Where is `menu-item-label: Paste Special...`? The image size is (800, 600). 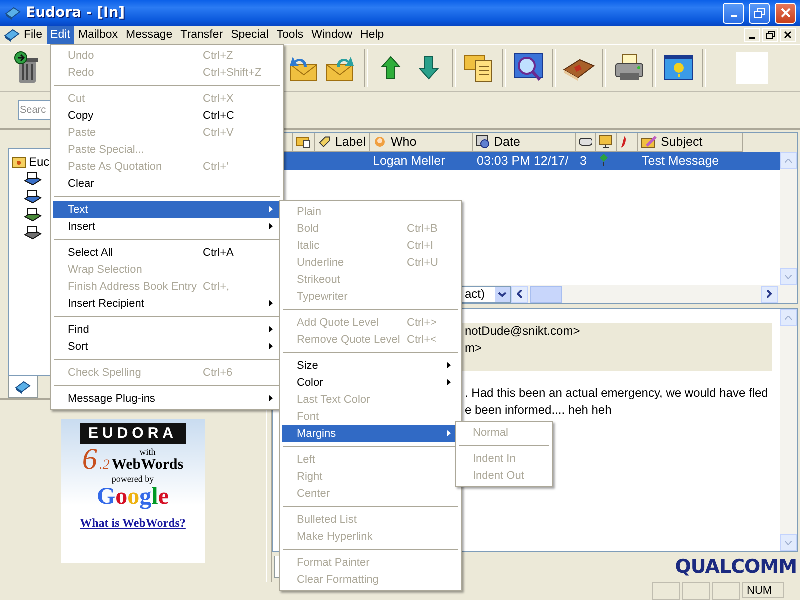 menu-item-label: Paste Special... is located at coordinates (107, 150).